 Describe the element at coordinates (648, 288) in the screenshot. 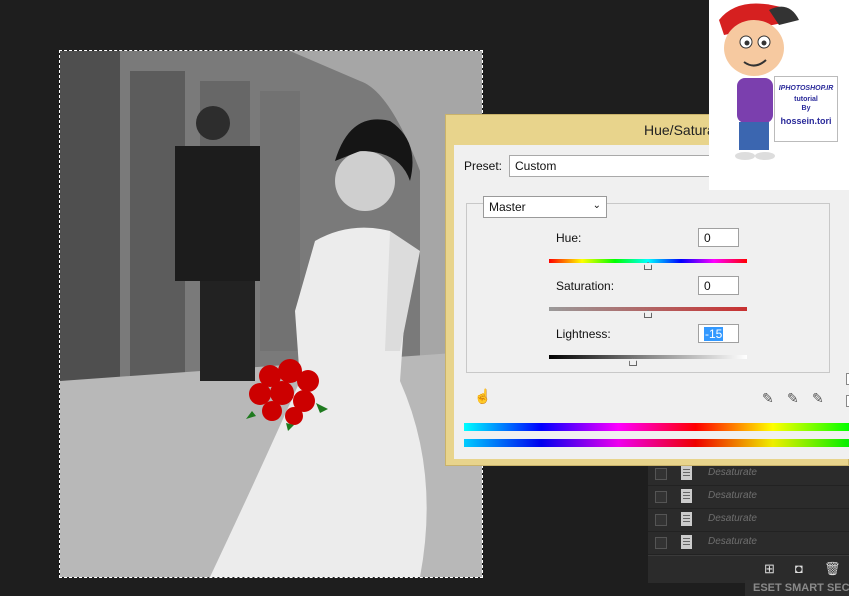

I see `adjustment-group` at that location.